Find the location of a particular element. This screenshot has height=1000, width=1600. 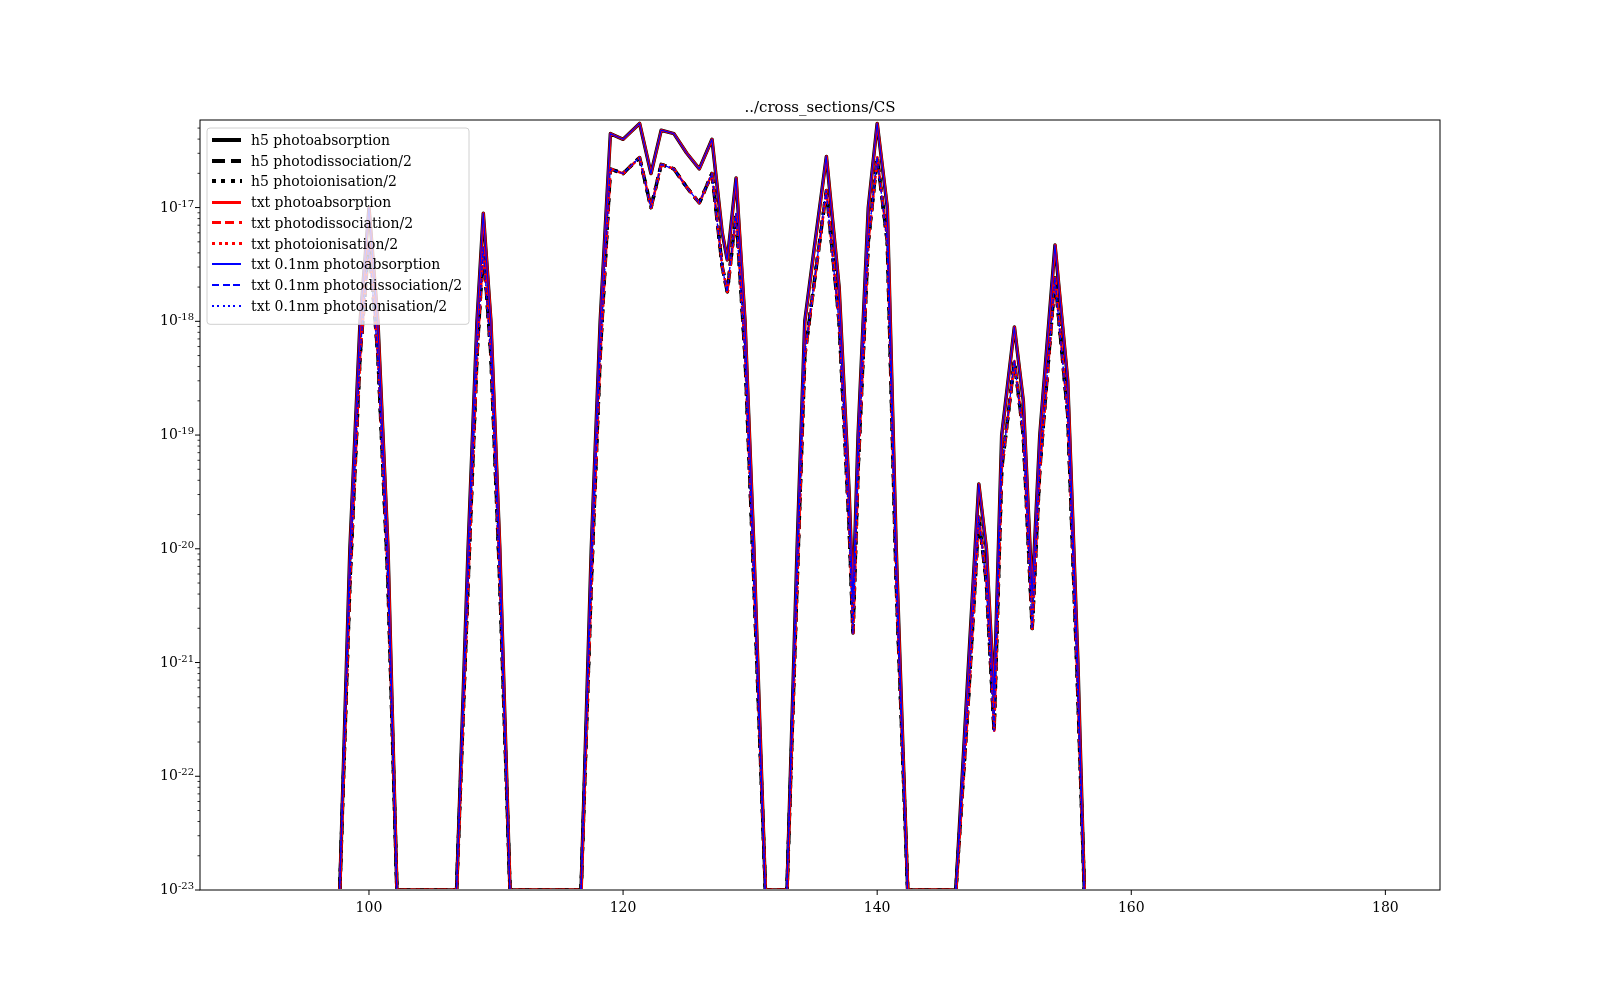

legend-label: h5 photoabsorption is located at coordinates (320, 140).